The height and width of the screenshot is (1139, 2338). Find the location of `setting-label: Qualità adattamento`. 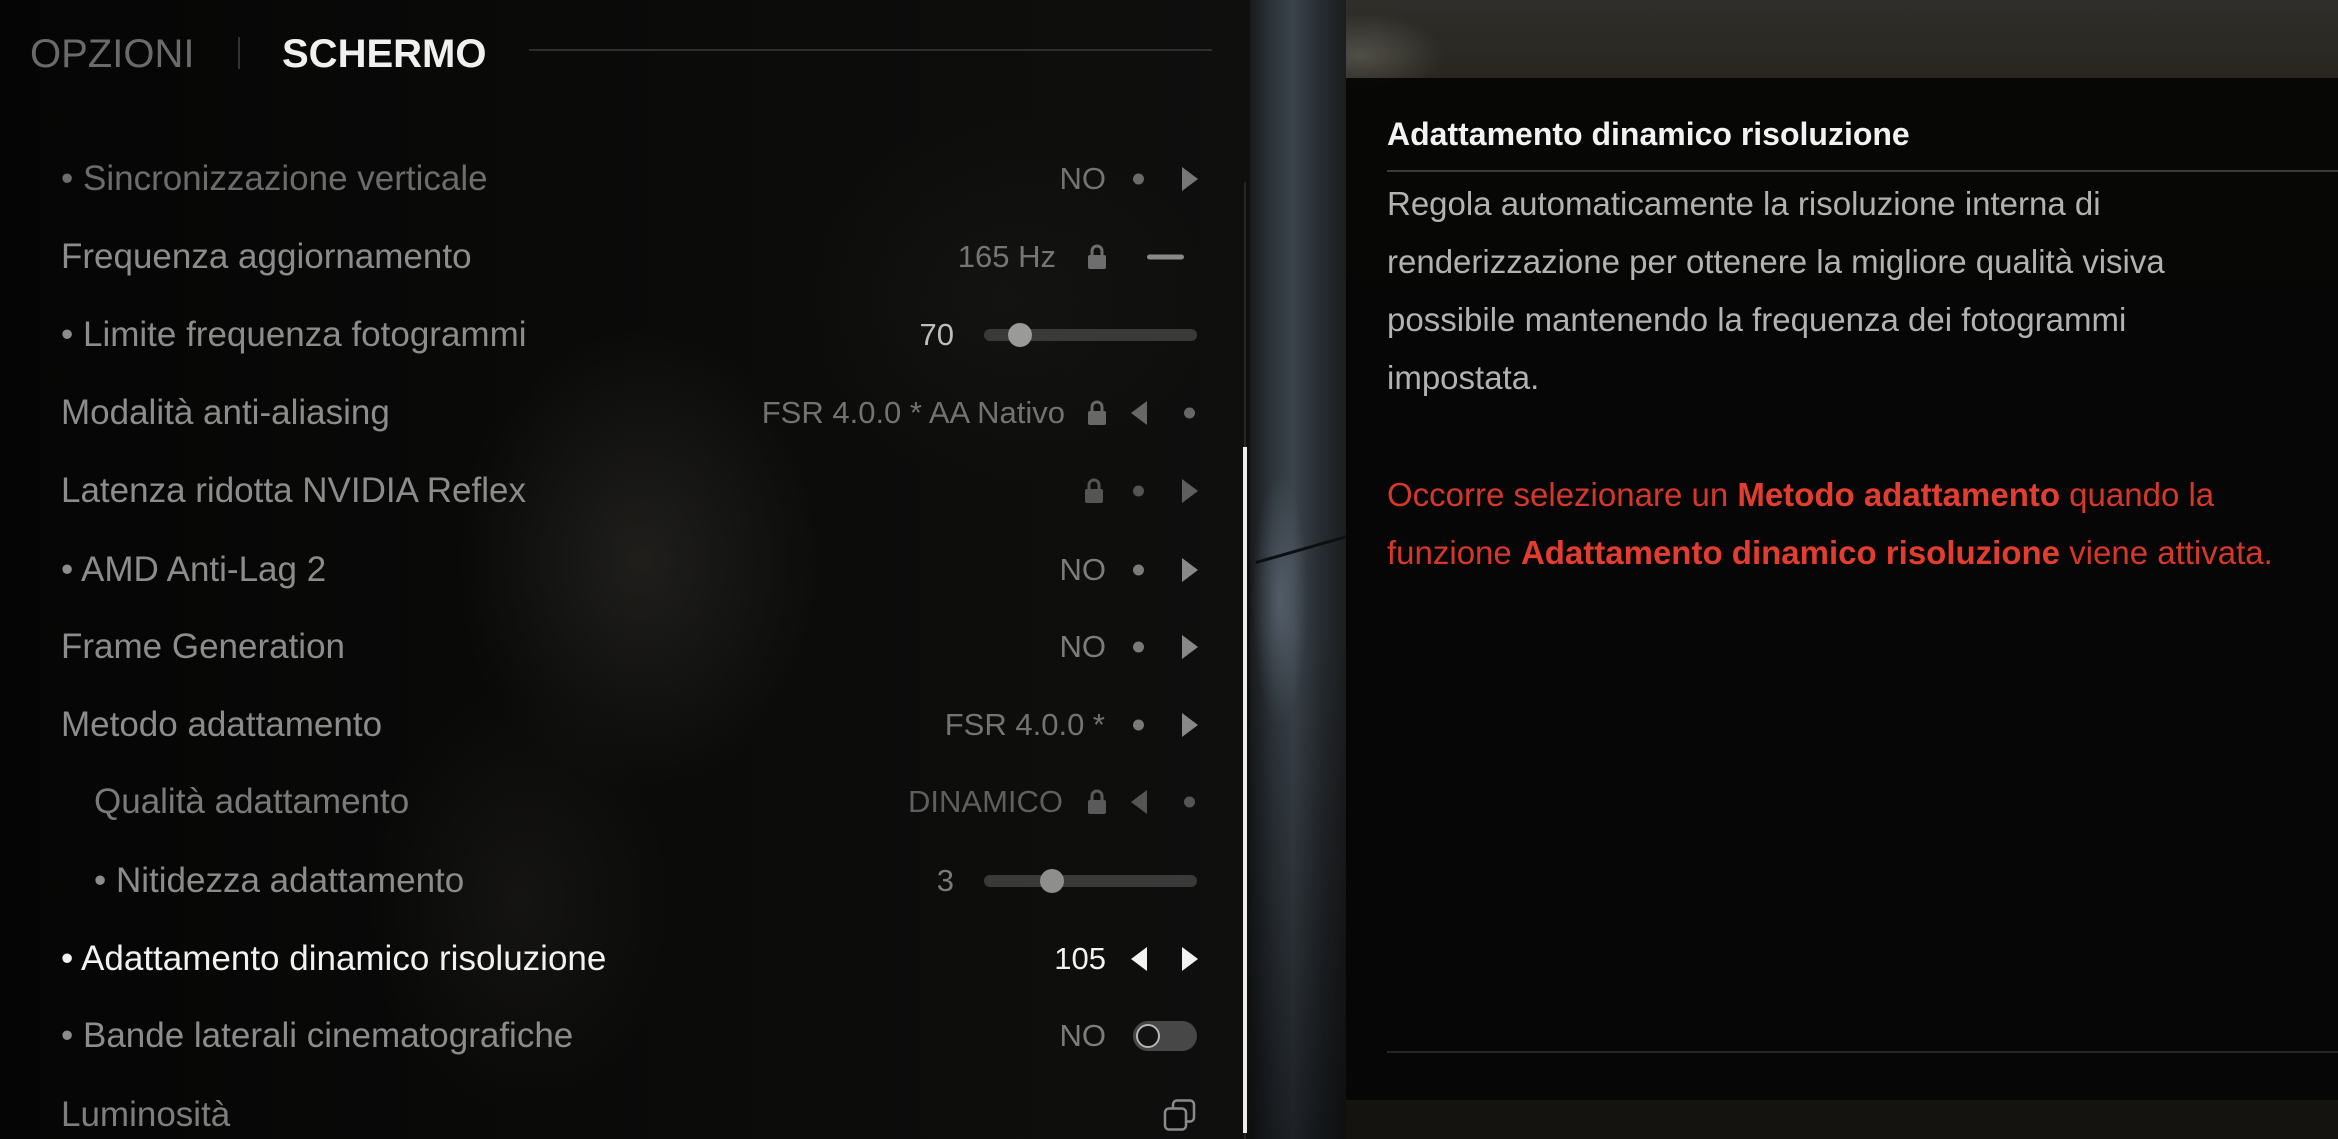

setting-label: Qualità adattamento is located at coordinates (252, 801).